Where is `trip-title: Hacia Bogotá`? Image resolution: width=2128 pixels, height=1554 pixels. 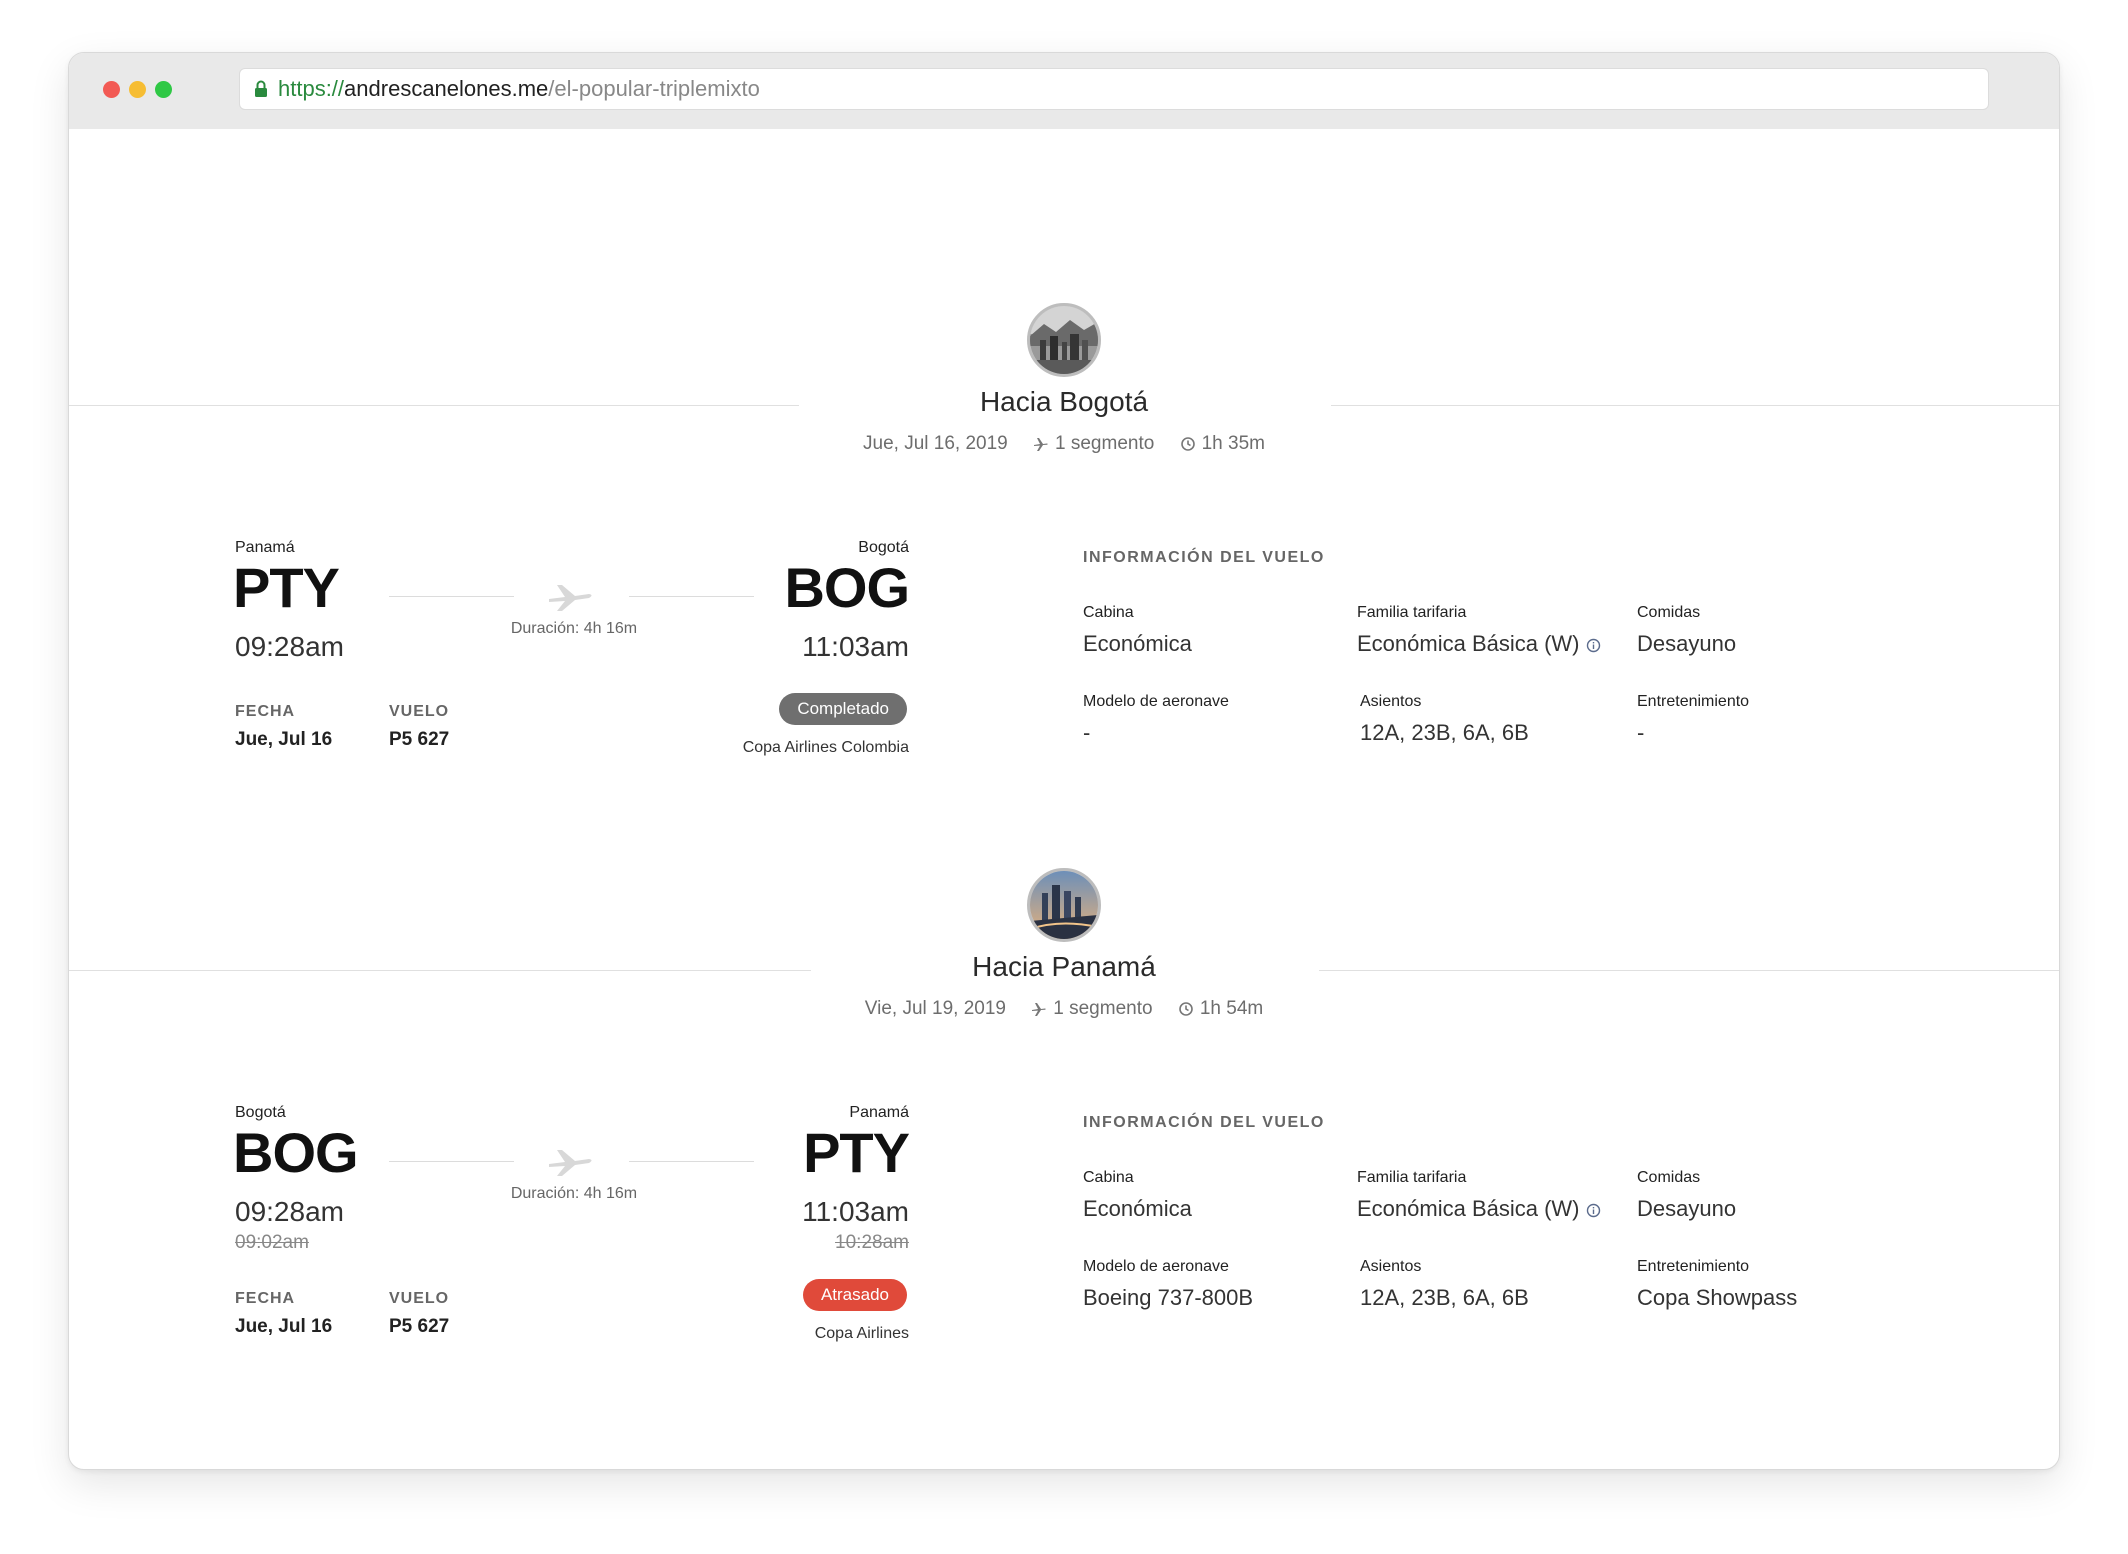
trip-title: Hacia Bogotá is located at coordinates (1064, 401).